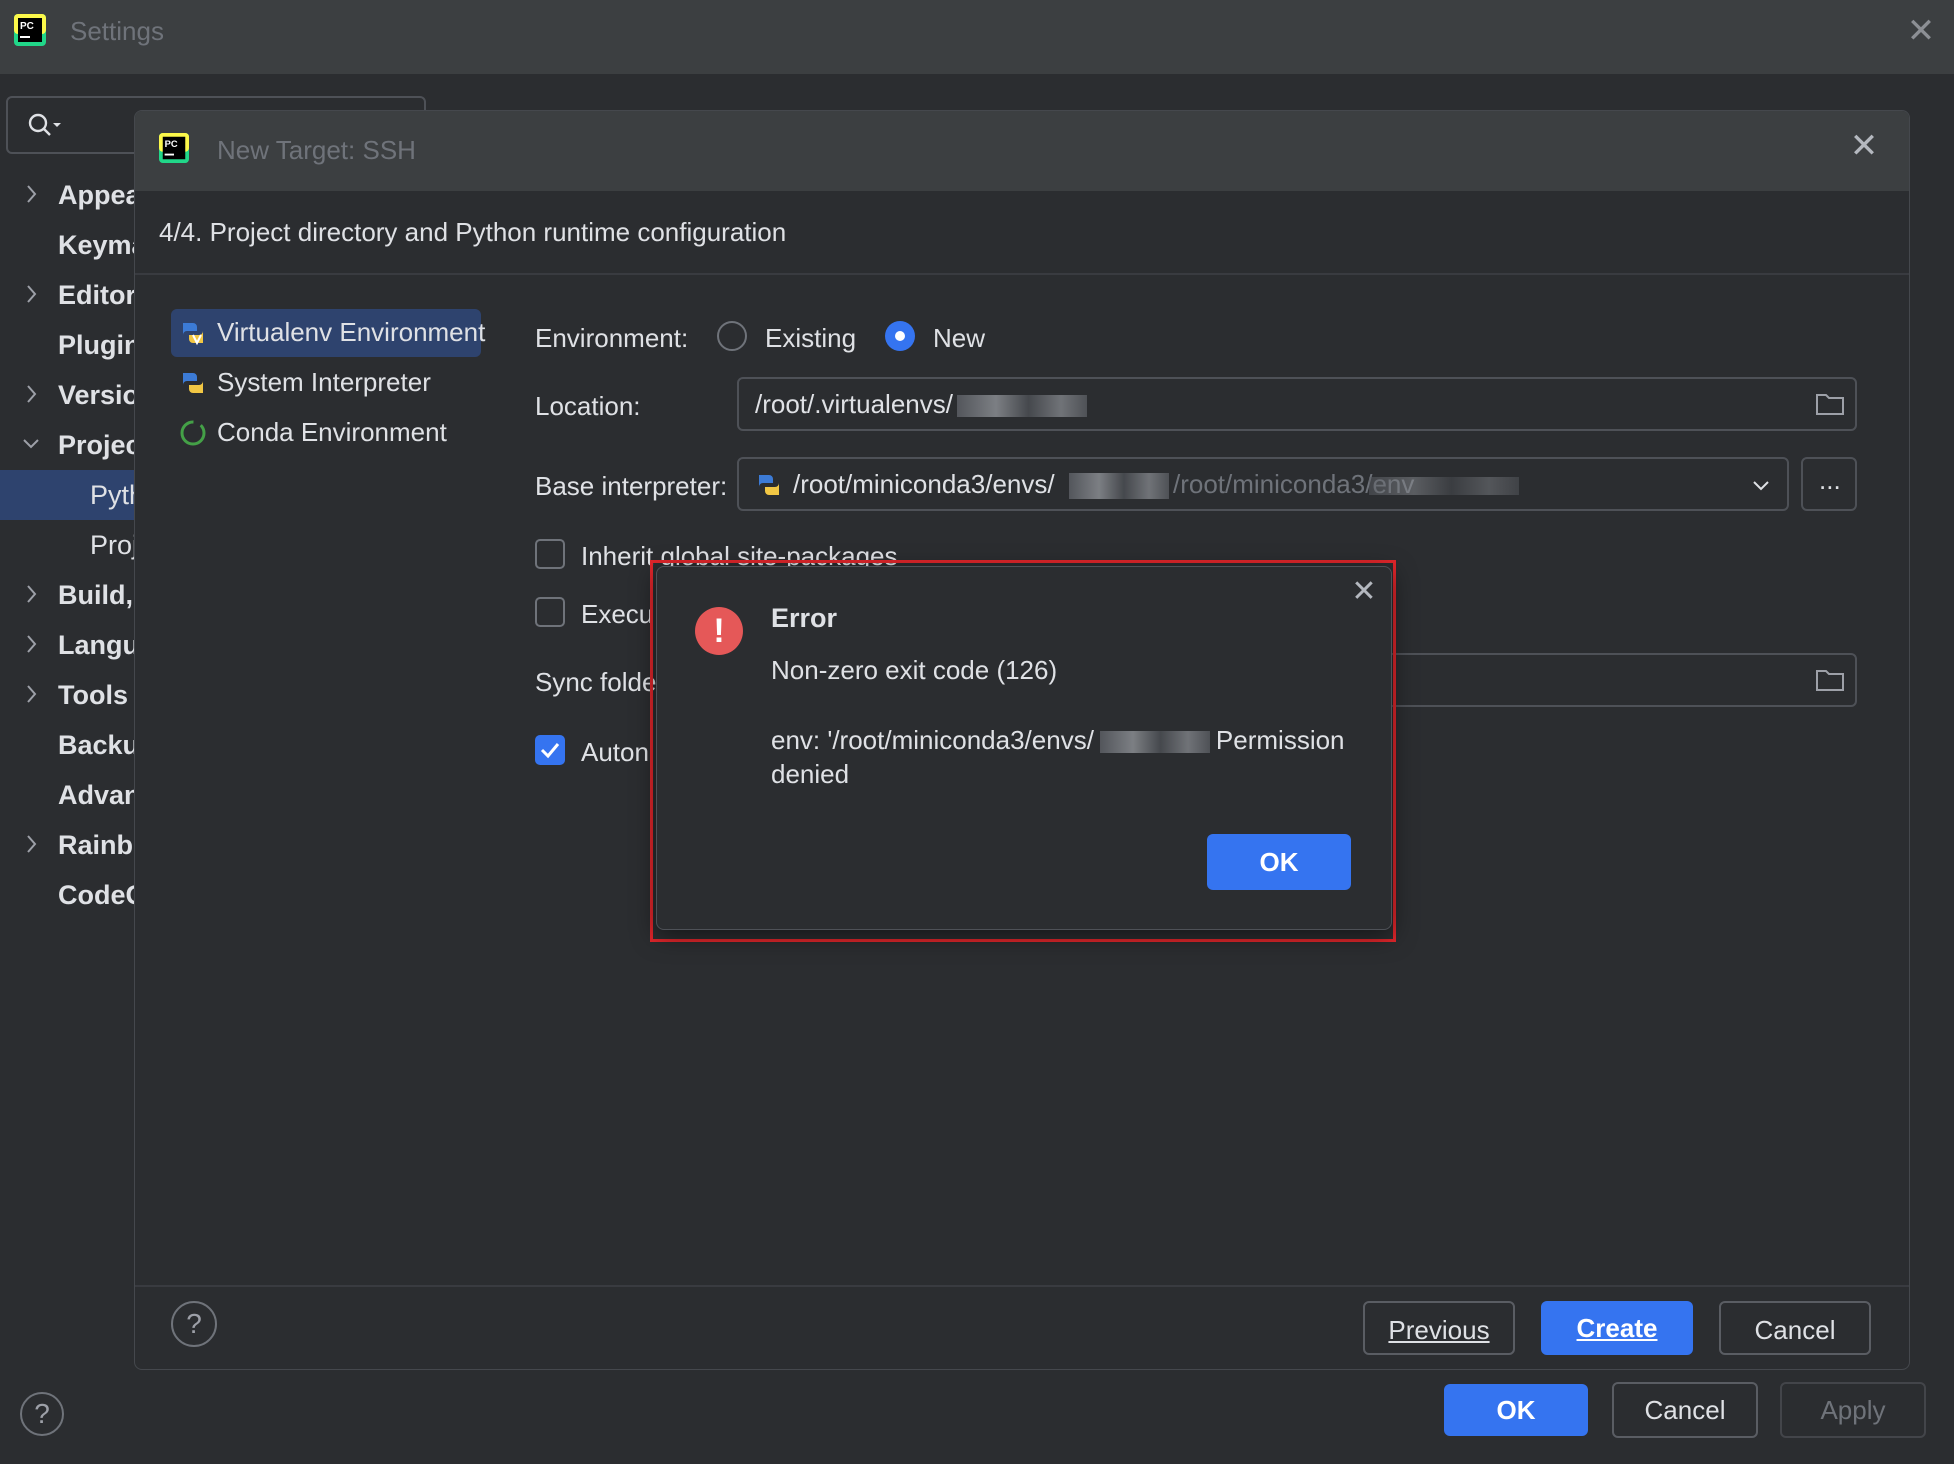 The width and height of the screenshot is (1954, 1464). Describe the element at coordinates (97, 295) in the screenshot. I see `settings-tree-label: Editor` at that location.